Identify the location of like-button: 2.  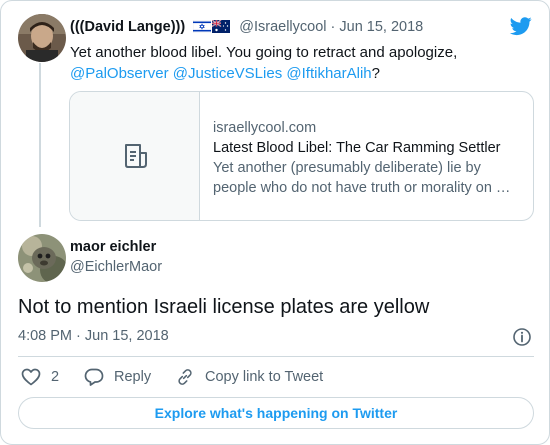
(40, 377).